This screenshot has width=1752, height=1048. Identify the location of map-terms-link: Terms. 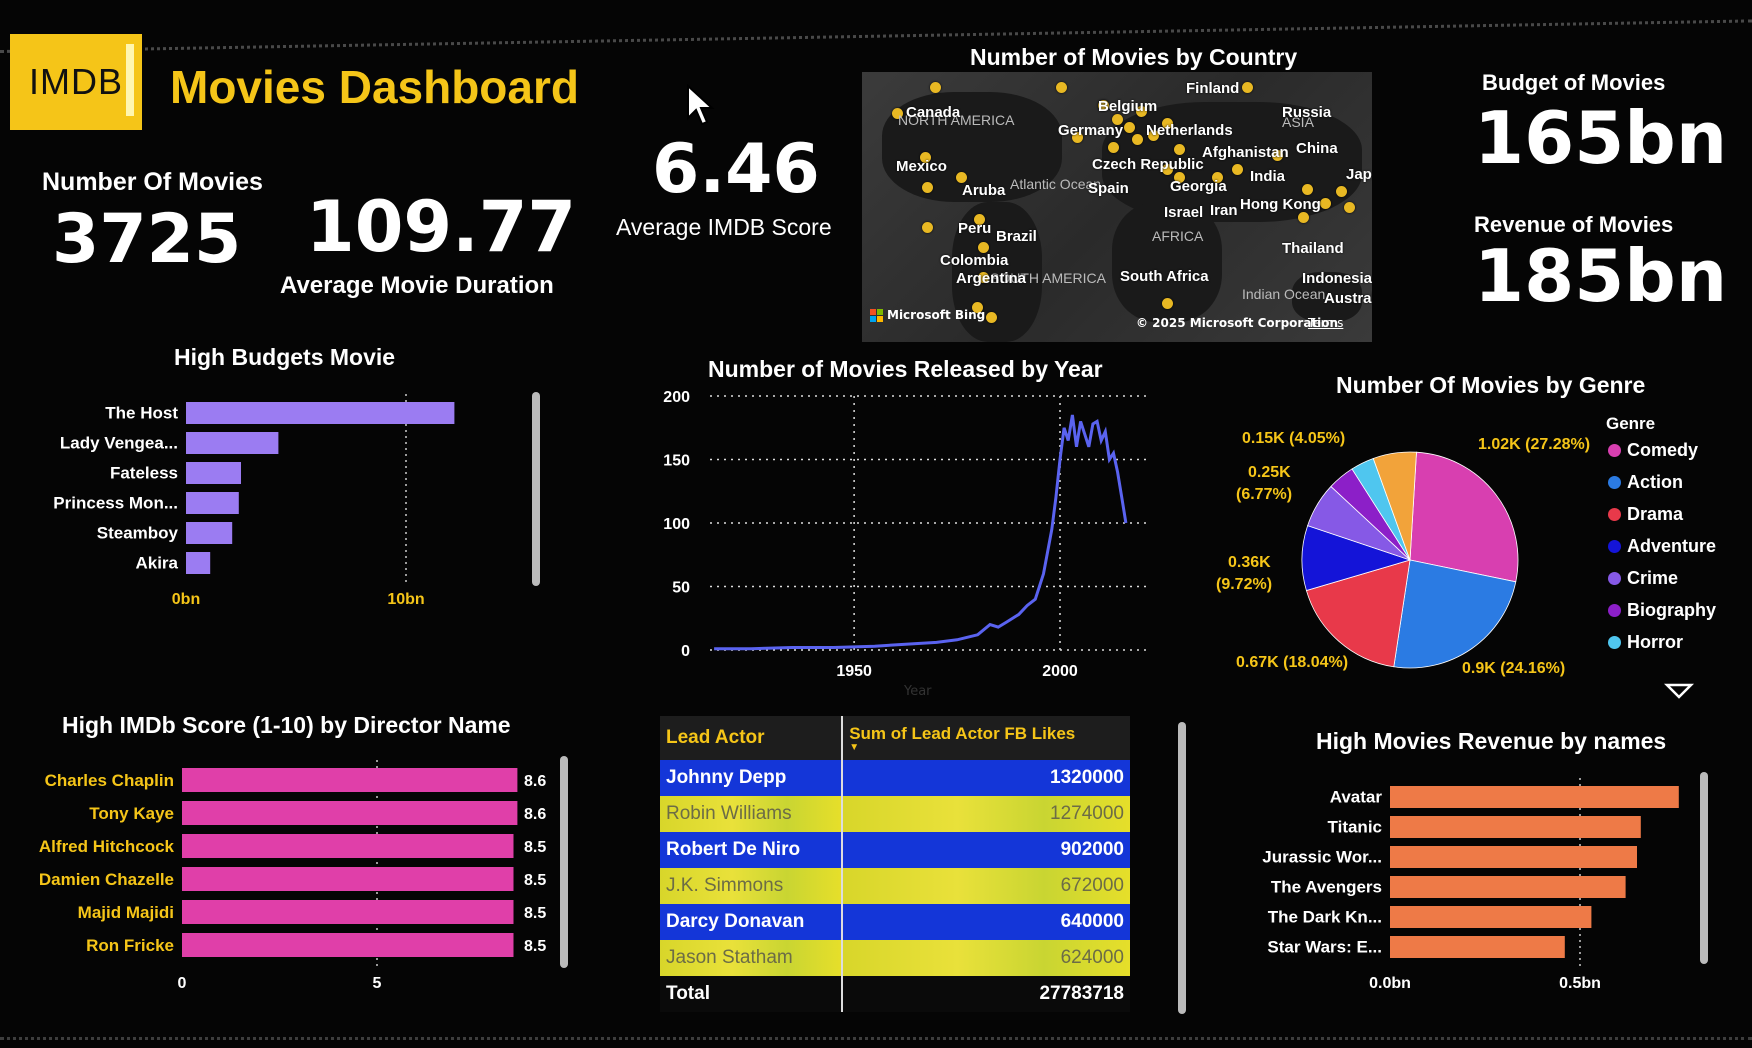
(1325, 323).